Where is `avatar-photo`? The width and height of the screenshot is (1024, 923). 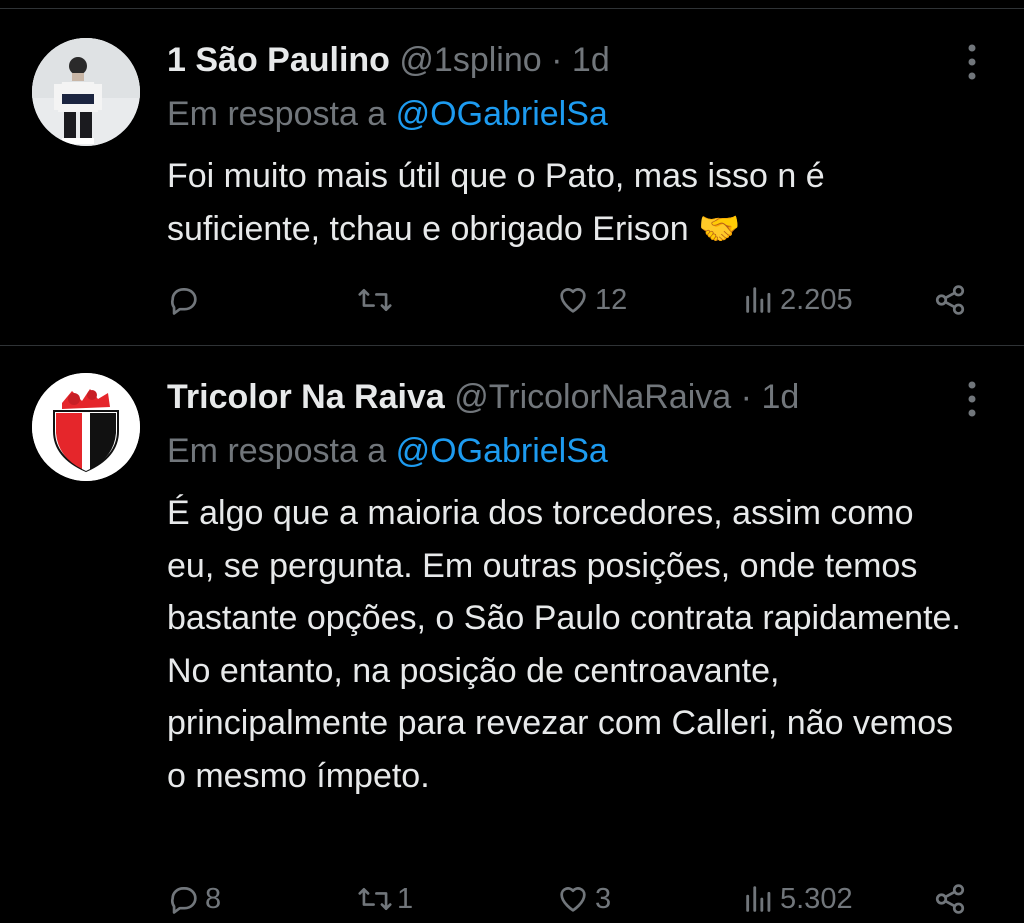 avatar-photo is located at coordinates (86, 92).